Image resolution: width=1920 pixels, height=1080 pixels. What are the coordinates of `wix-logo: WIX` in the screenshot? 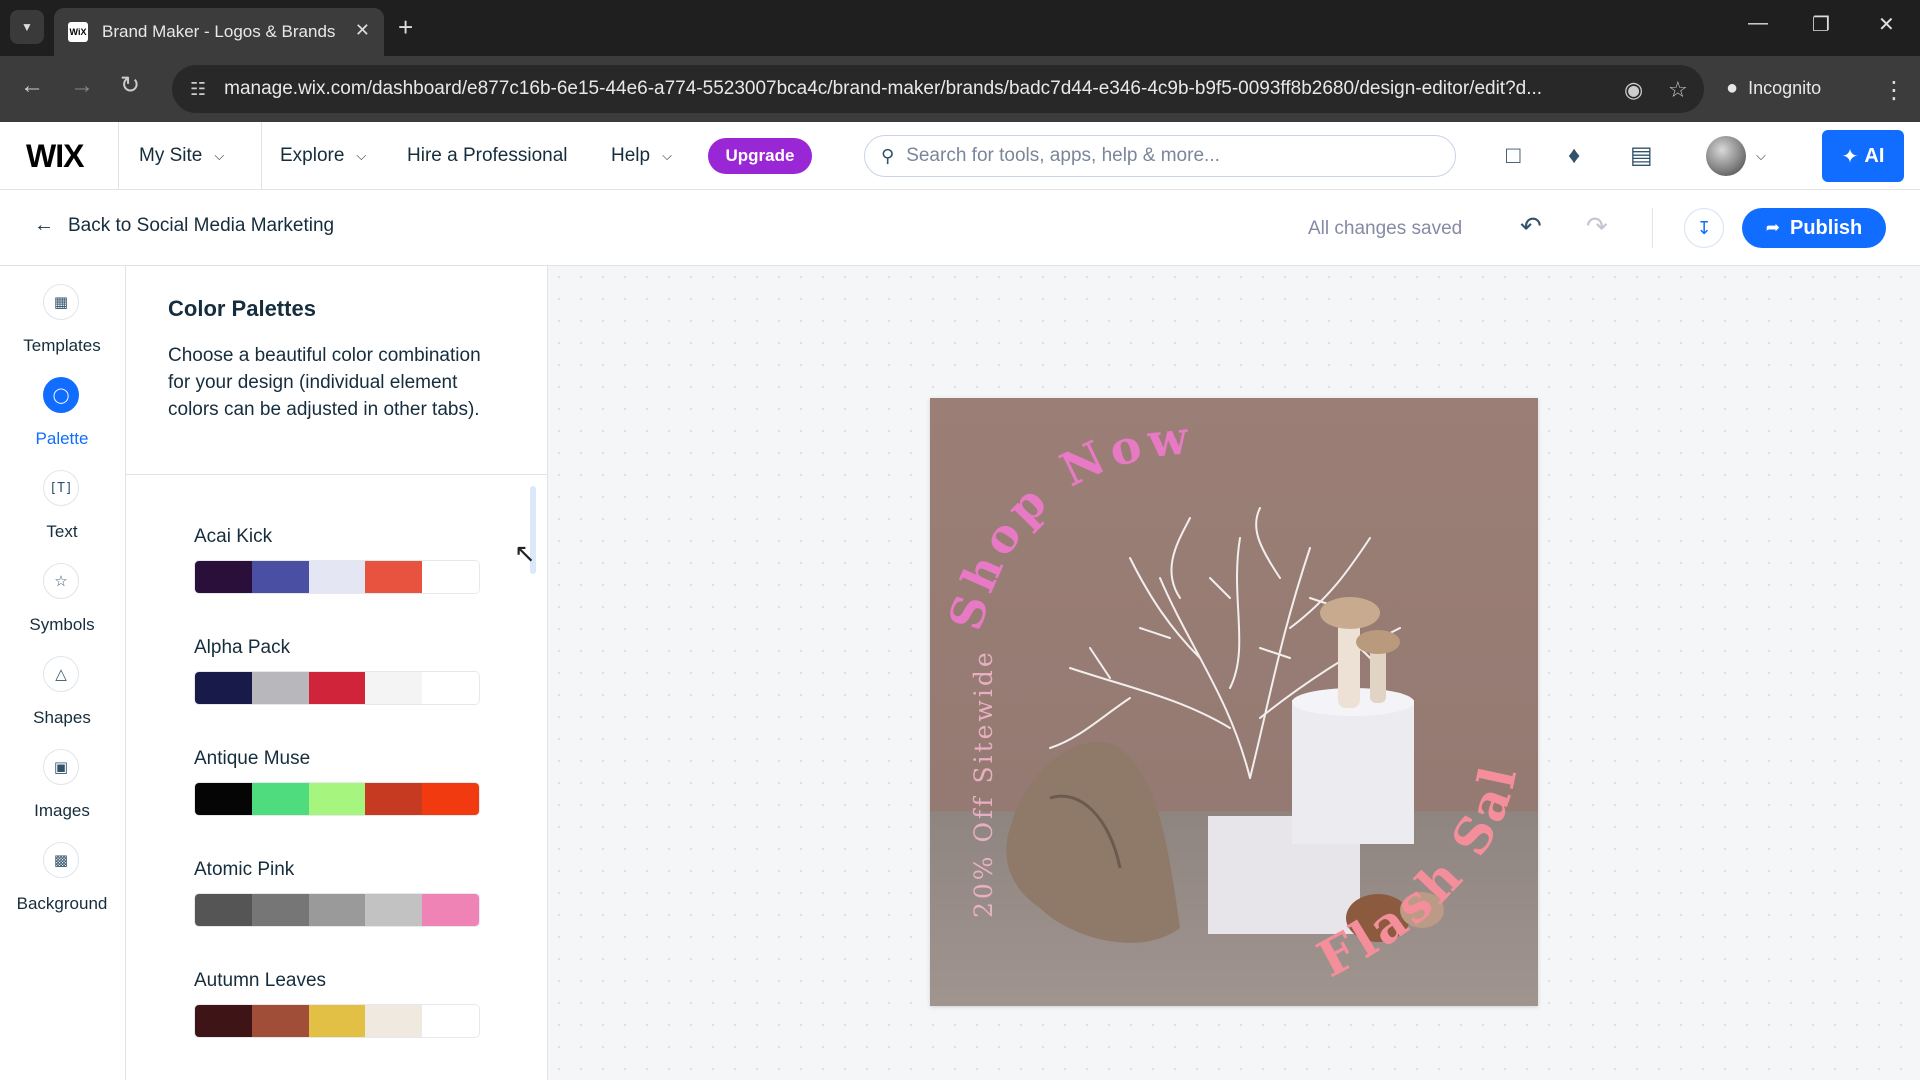 It's located at (55, 156).